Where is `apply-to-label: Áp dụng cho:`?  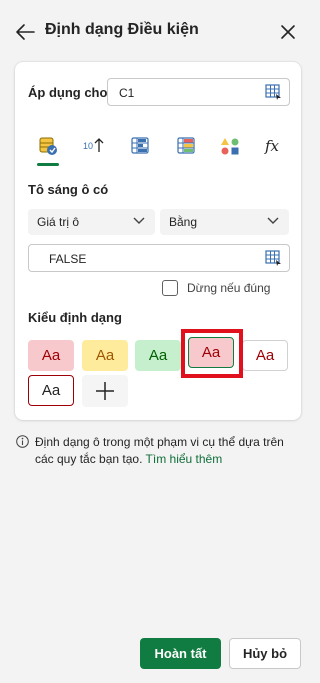 apply-to-label: Áp dụng cho: is located at coordinates (70, 92).